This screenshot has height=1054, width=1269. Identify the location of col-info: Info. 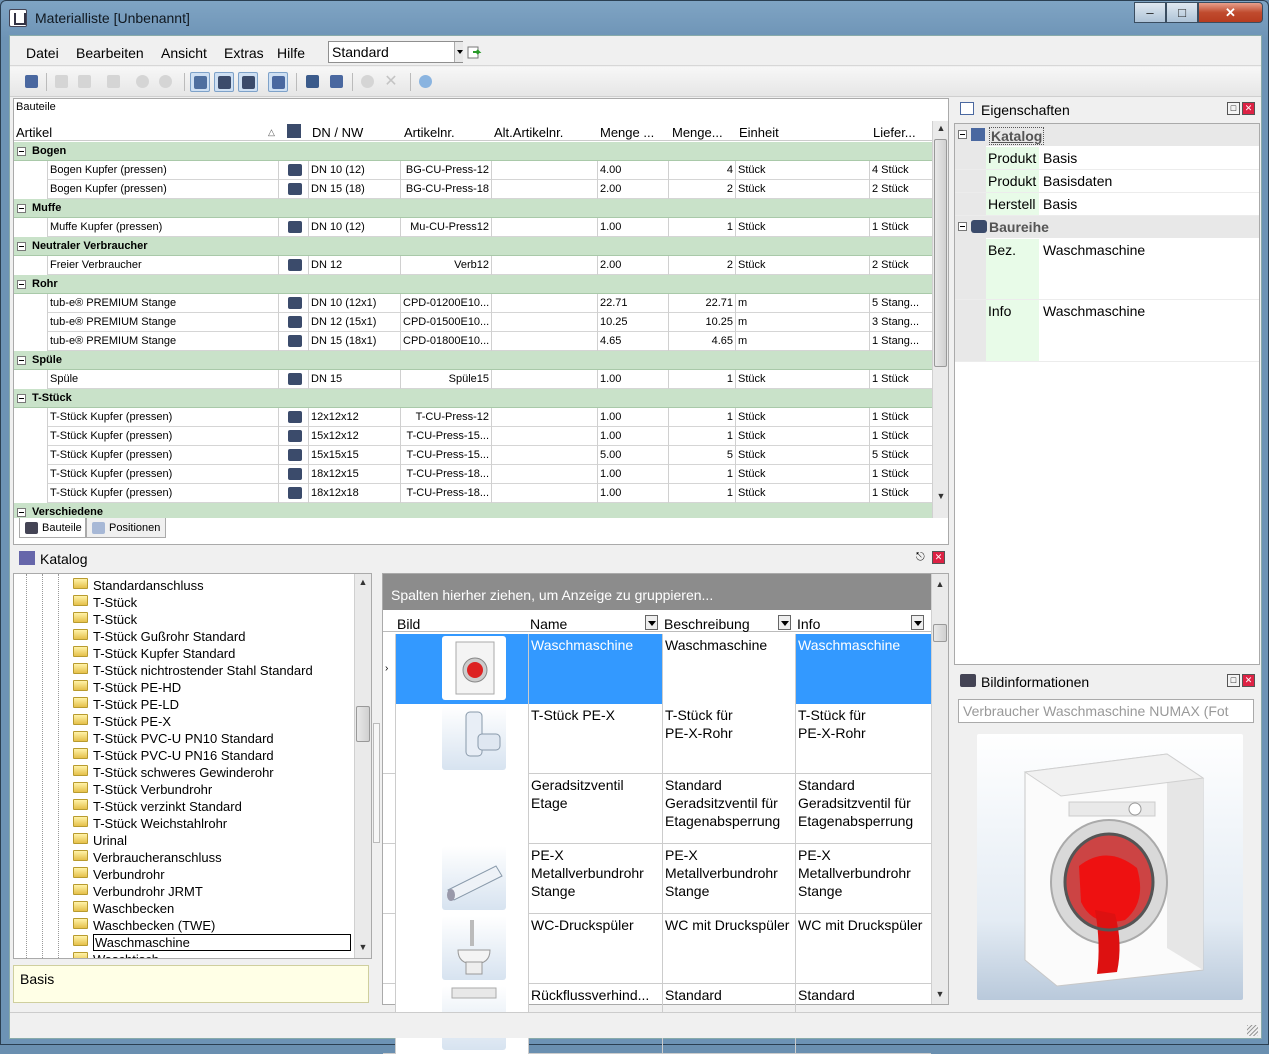
(808, 624).